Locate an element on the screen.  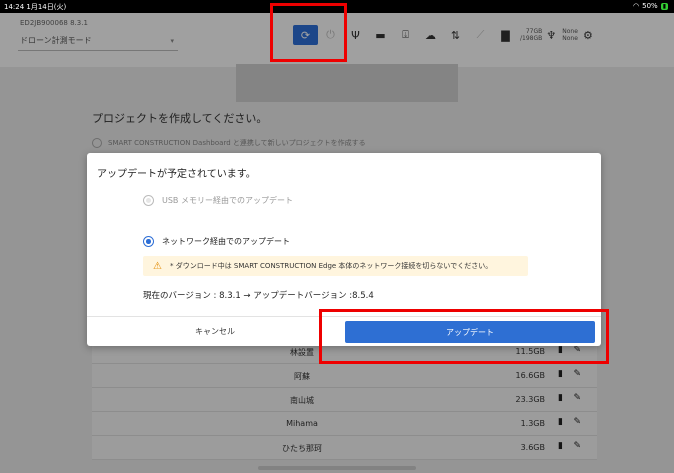
version-info: 現在のバージョン : 8.3.1 → アップデートバージョン :8.5.4 is located at coordinates (258, 296).